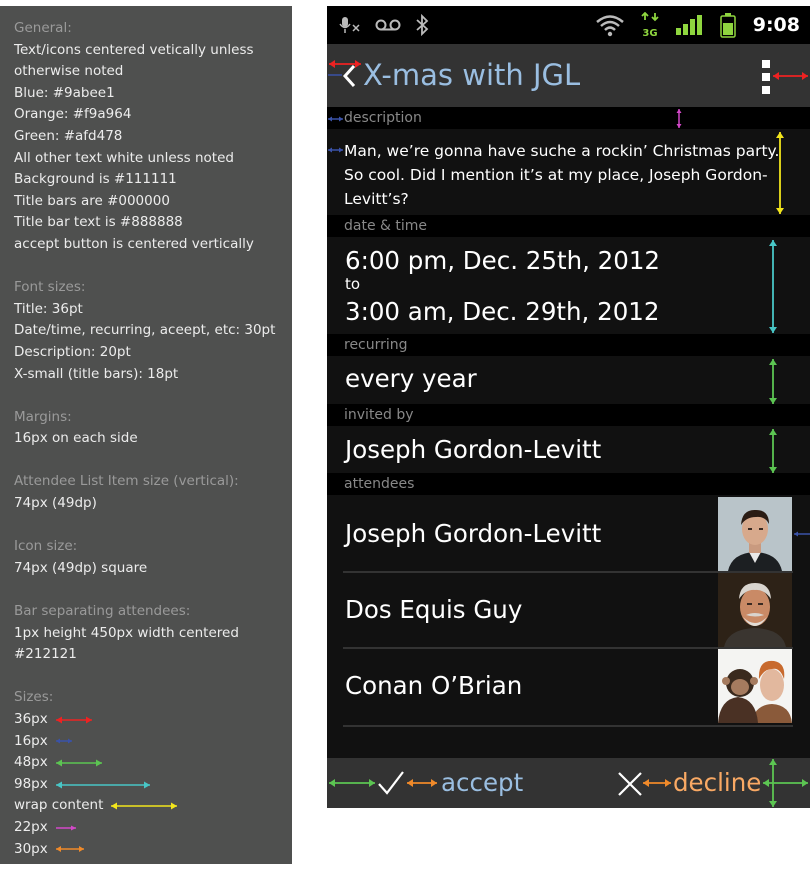 Image resolution: width=810 pixels, height=883 pixels. Describe the element at coordinates (153, 742) in the screenshot. I see `size-legend-16: 16px` at that location.